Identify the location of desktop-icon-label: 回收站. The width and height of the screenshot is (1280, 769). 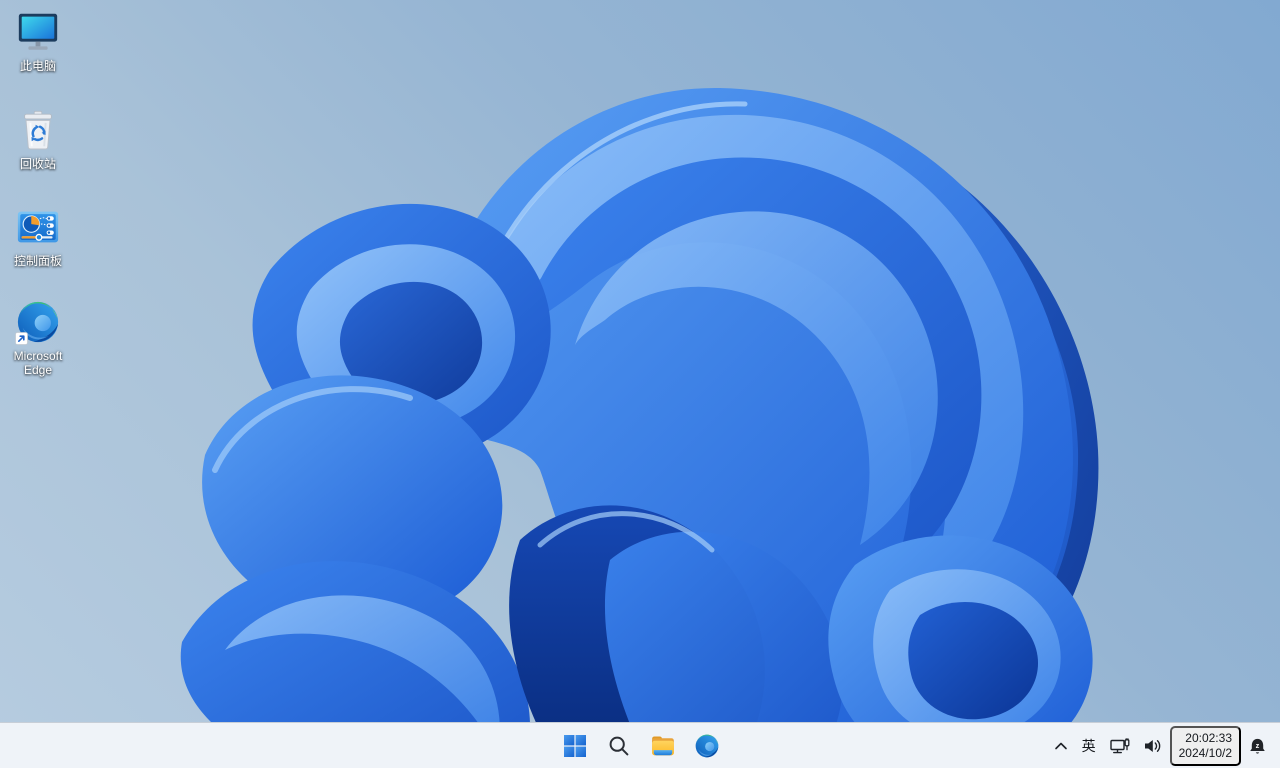
(37, 164).